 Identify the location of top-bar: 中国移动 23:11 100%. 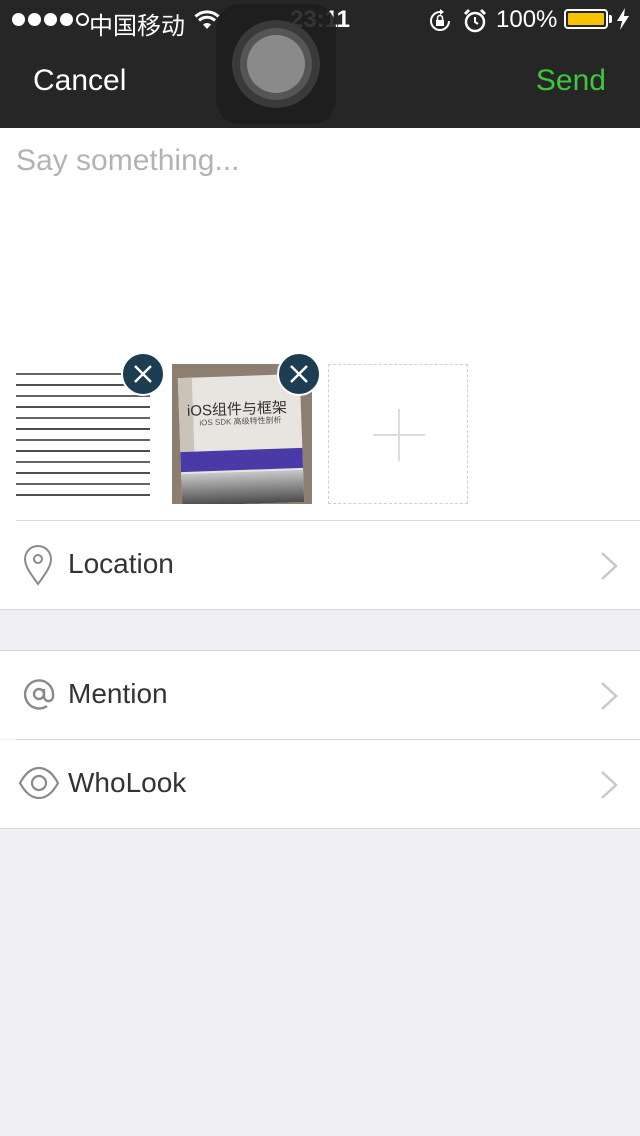
(320, 64).